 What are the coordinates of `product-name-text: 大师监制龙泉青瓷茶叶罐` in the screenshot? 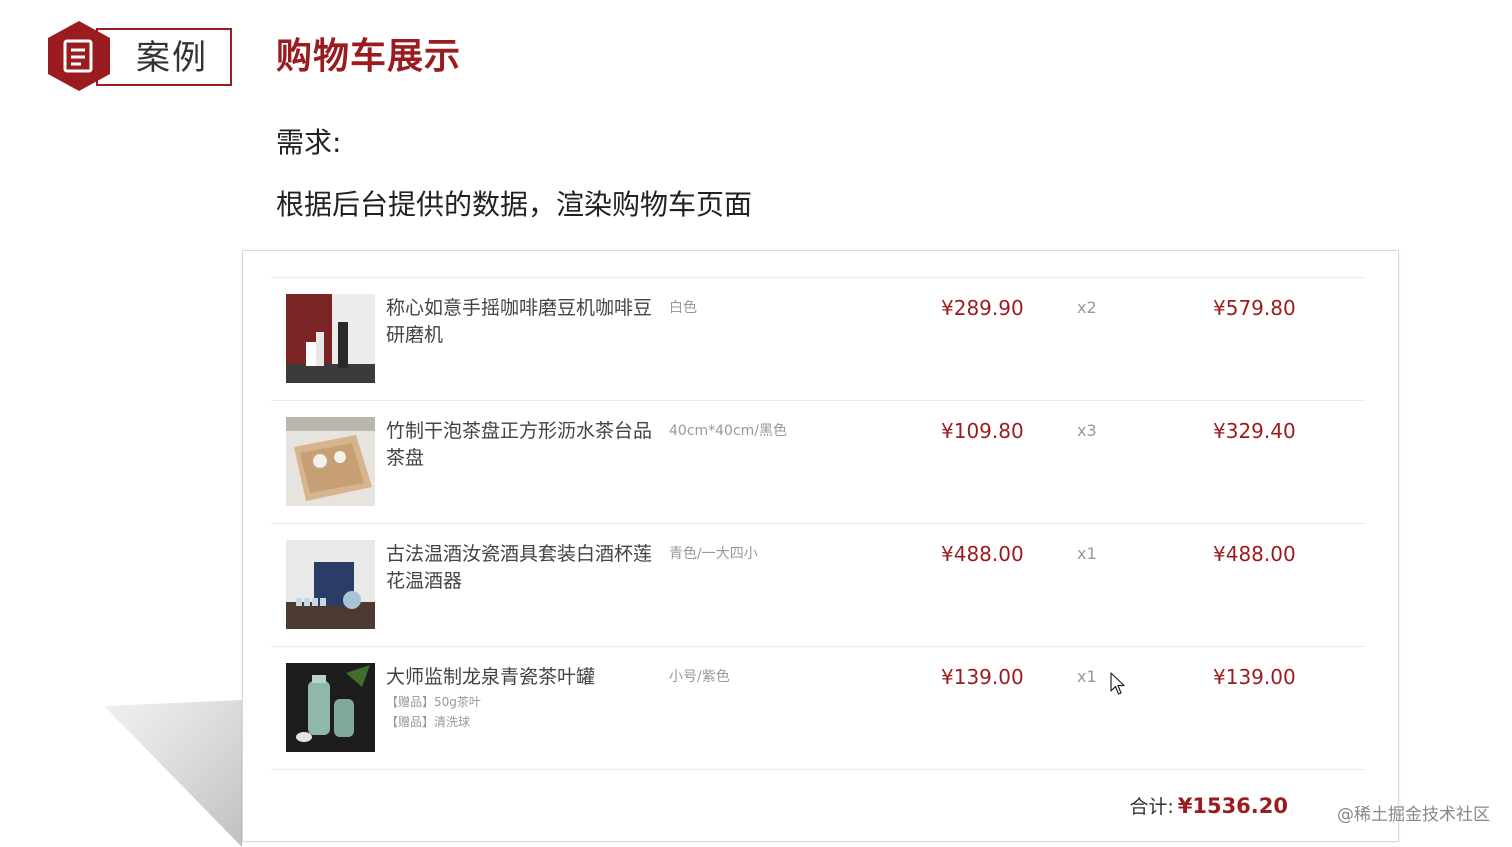 It's located at (490, 677).